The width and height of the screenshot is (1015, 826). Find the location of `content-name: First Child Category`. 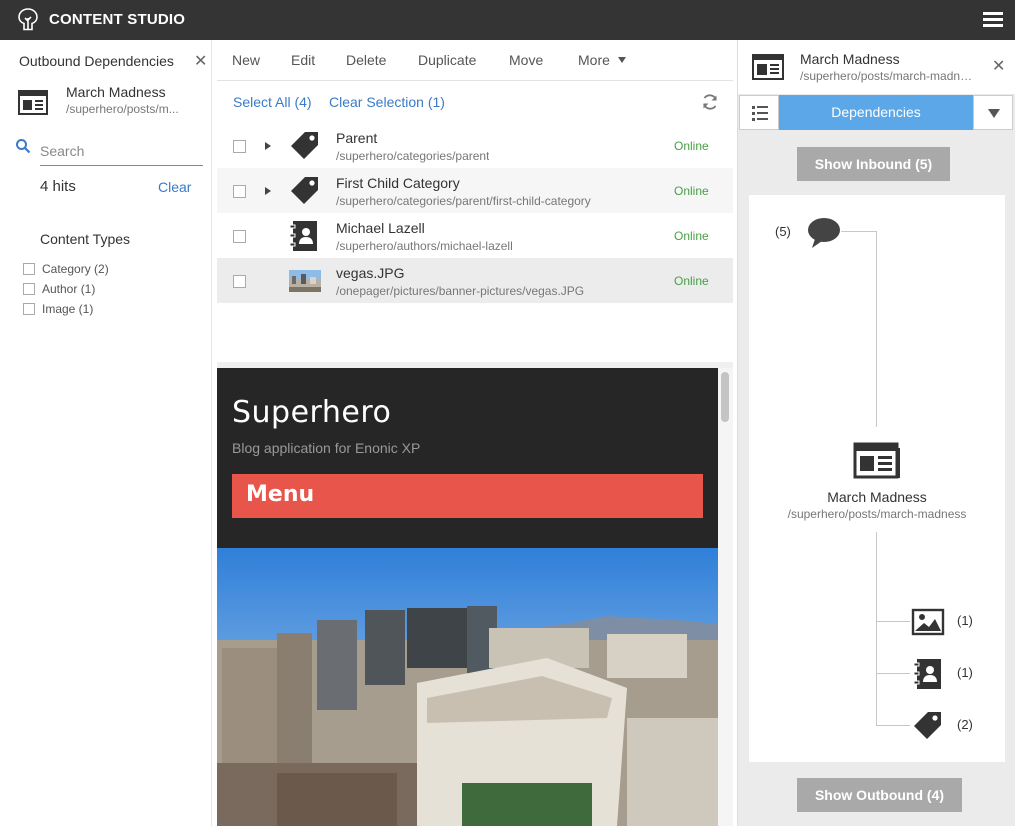

content-name: First Child Category is located at coordinates (398, 183).